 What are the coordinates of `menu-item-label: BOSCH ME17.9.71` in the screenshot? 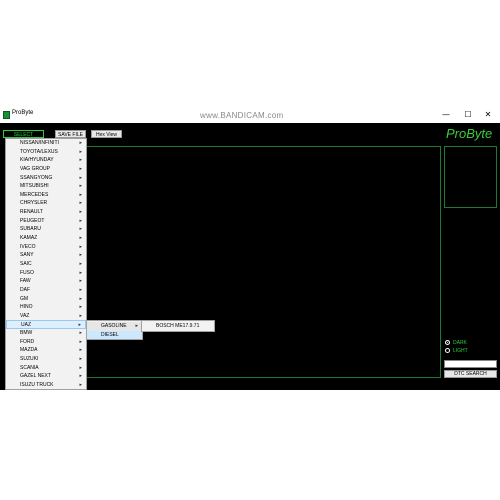 It's located at (178, 326).